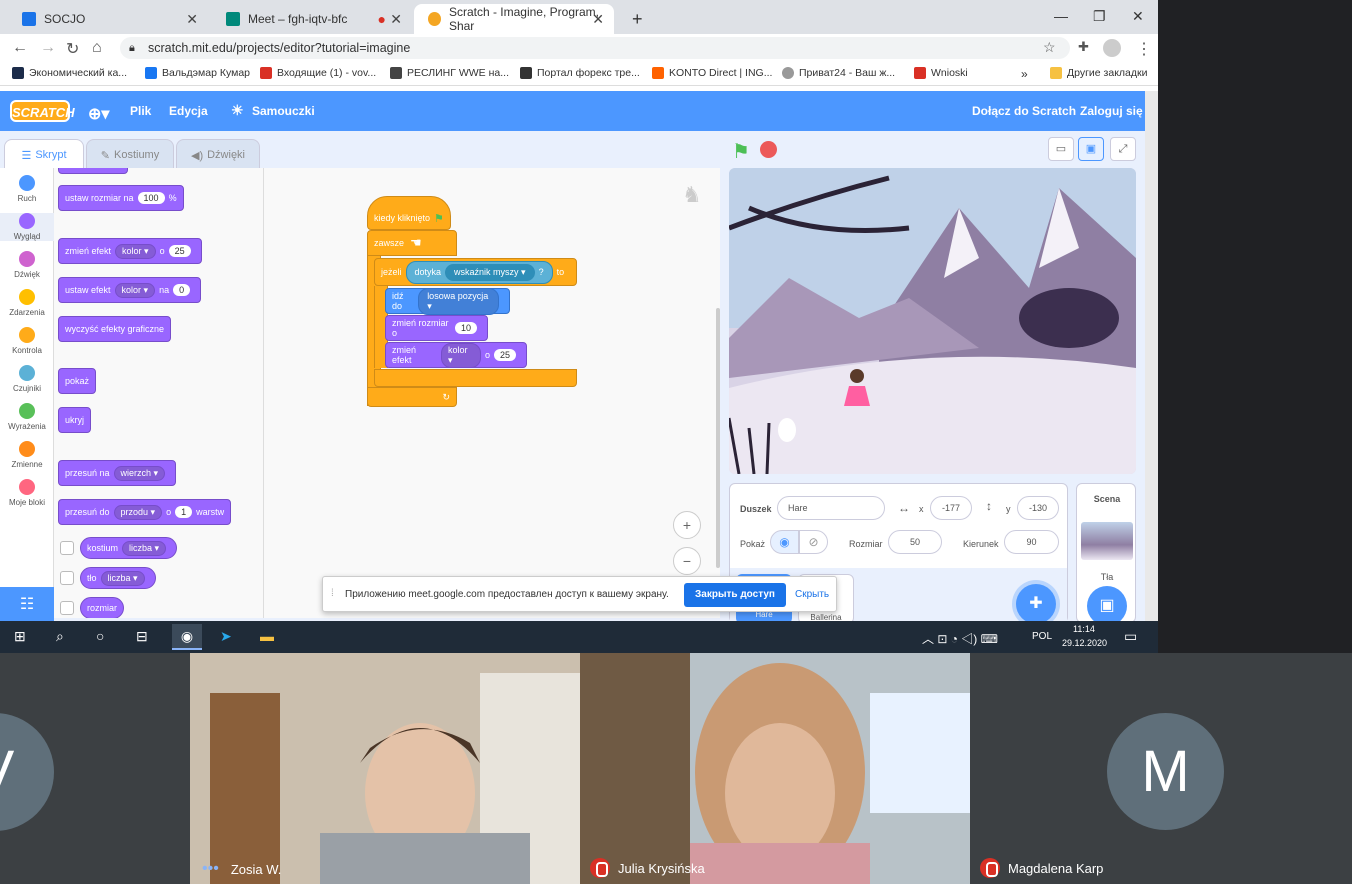 This screenshot has width=1352, height=884. I want to click on menu-file: Plik, so click(140, 111).